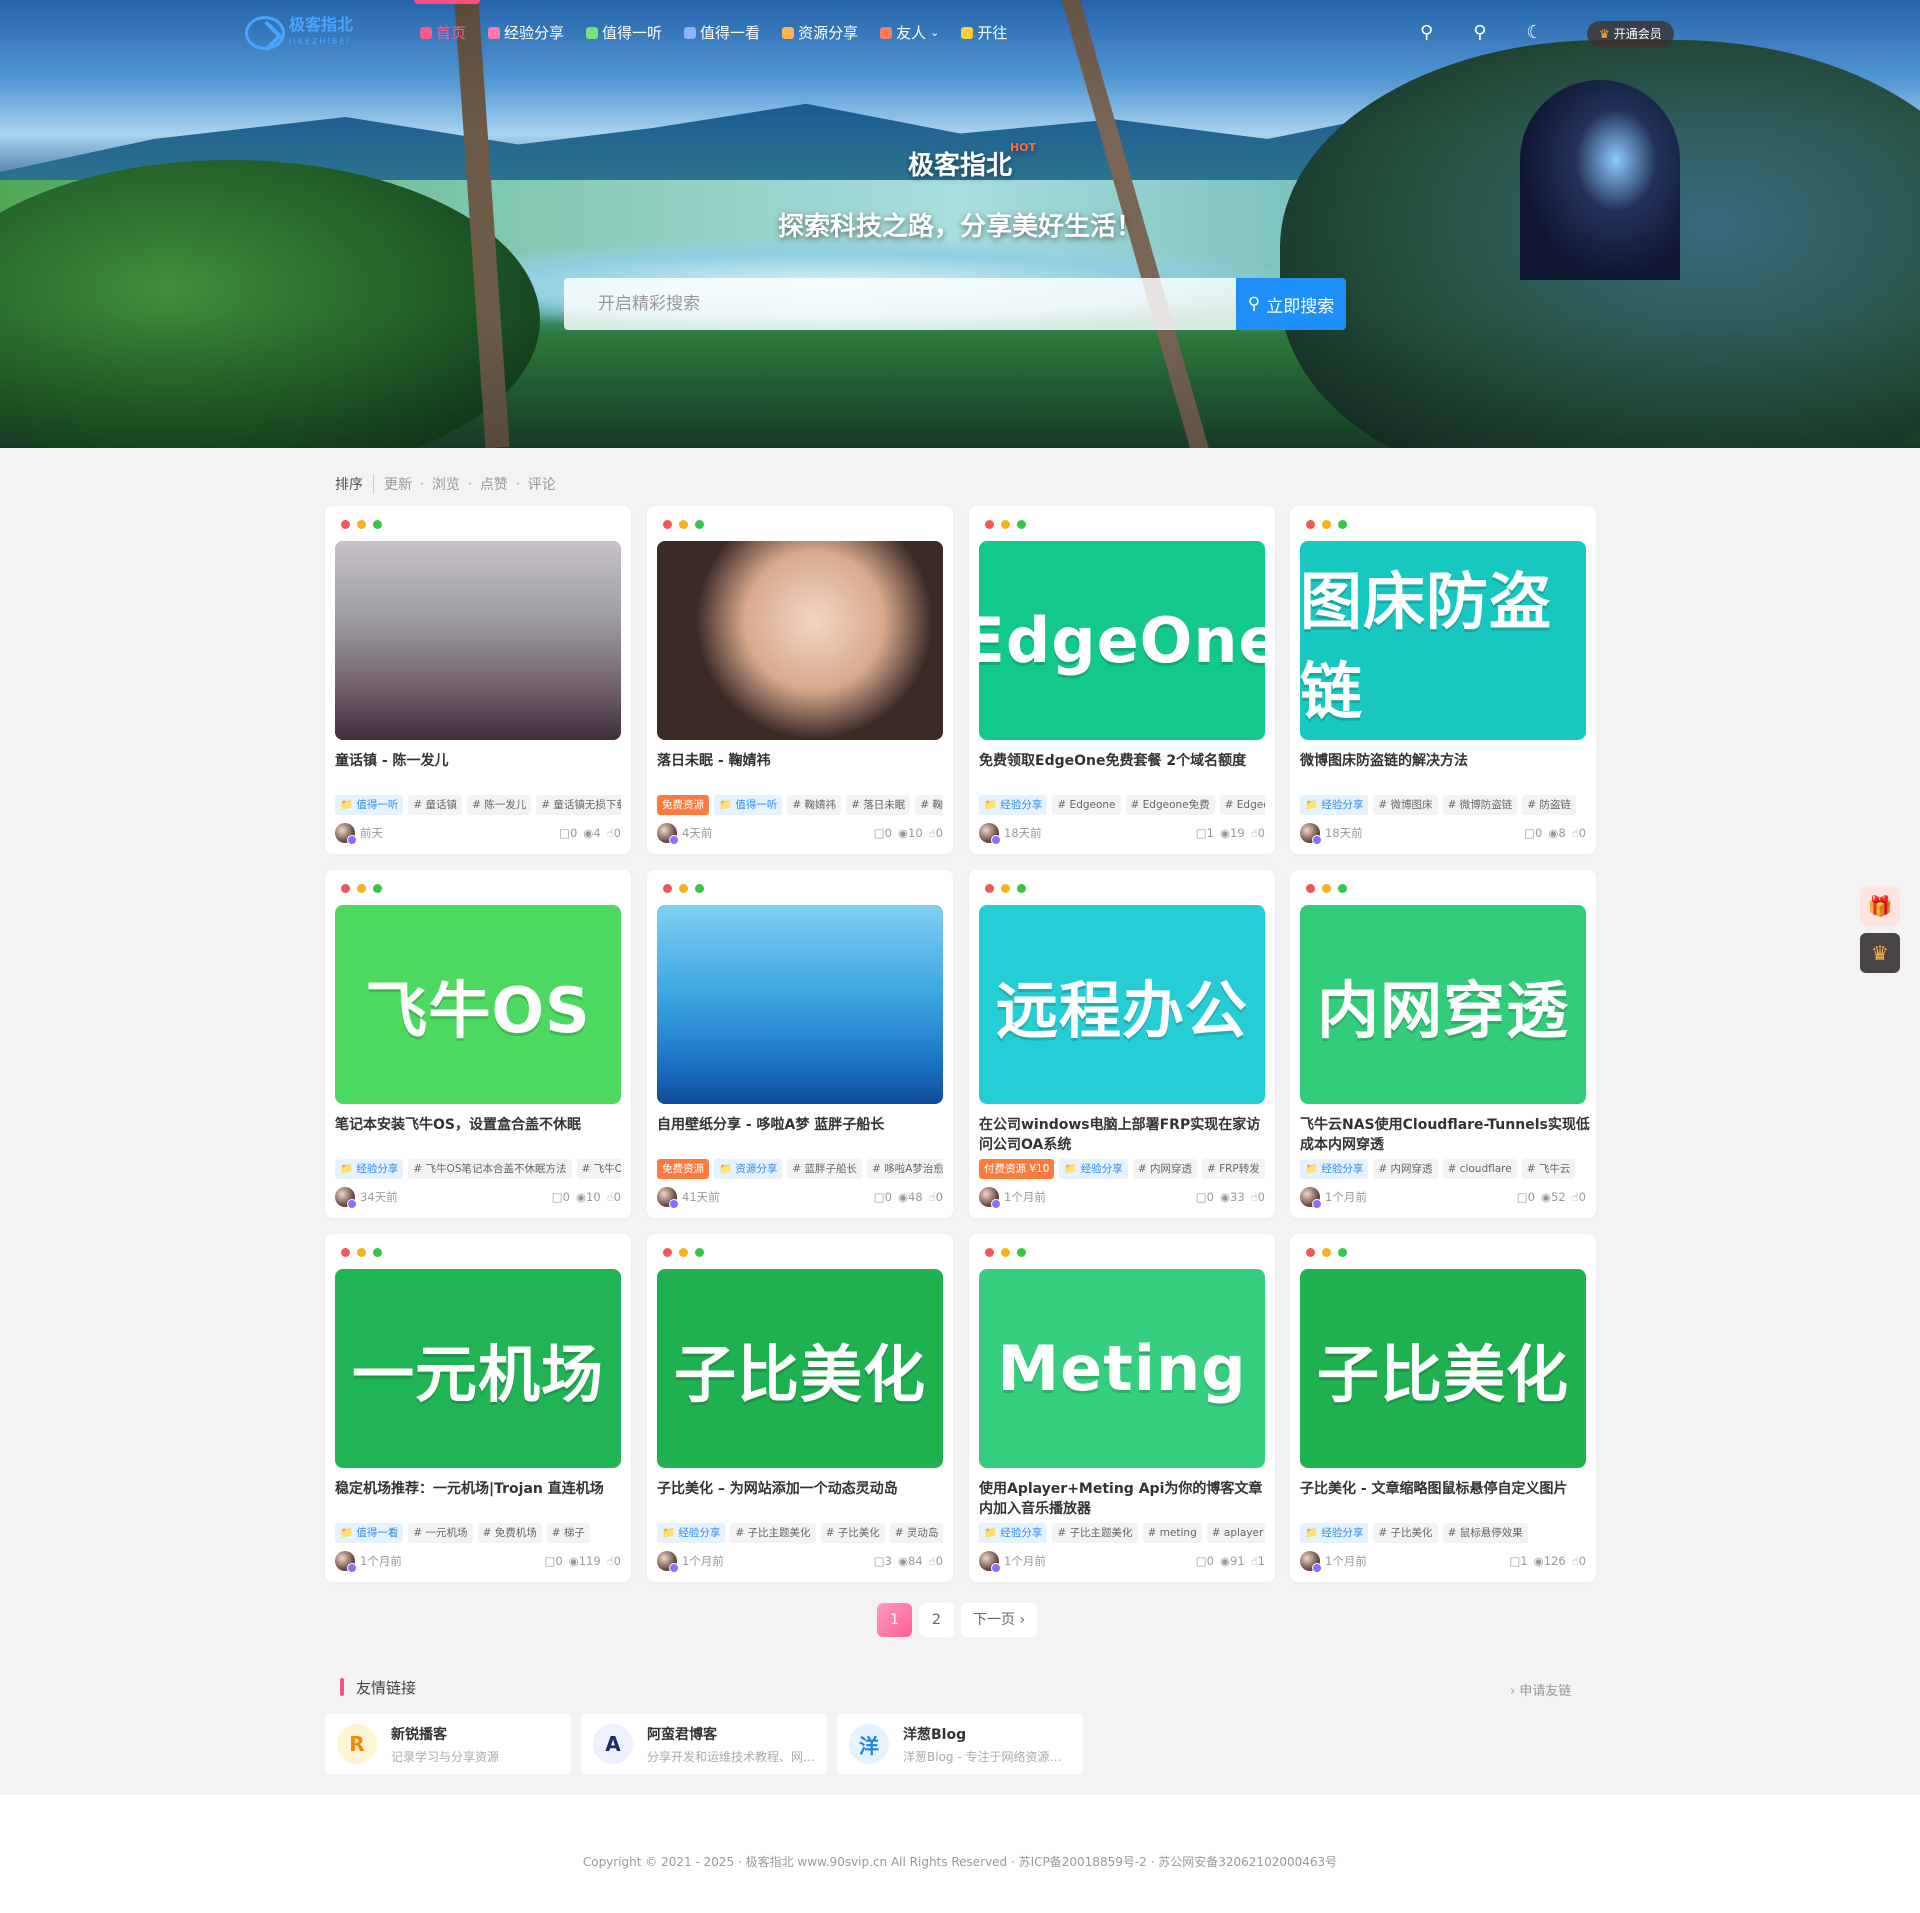 The height and width of the screenshot is (1913, 1920). What do you see at coordinates (748, 1169) in the screenshot?
I see `post-tag: 📁 资源分享` at bounding box center [748, 1169].